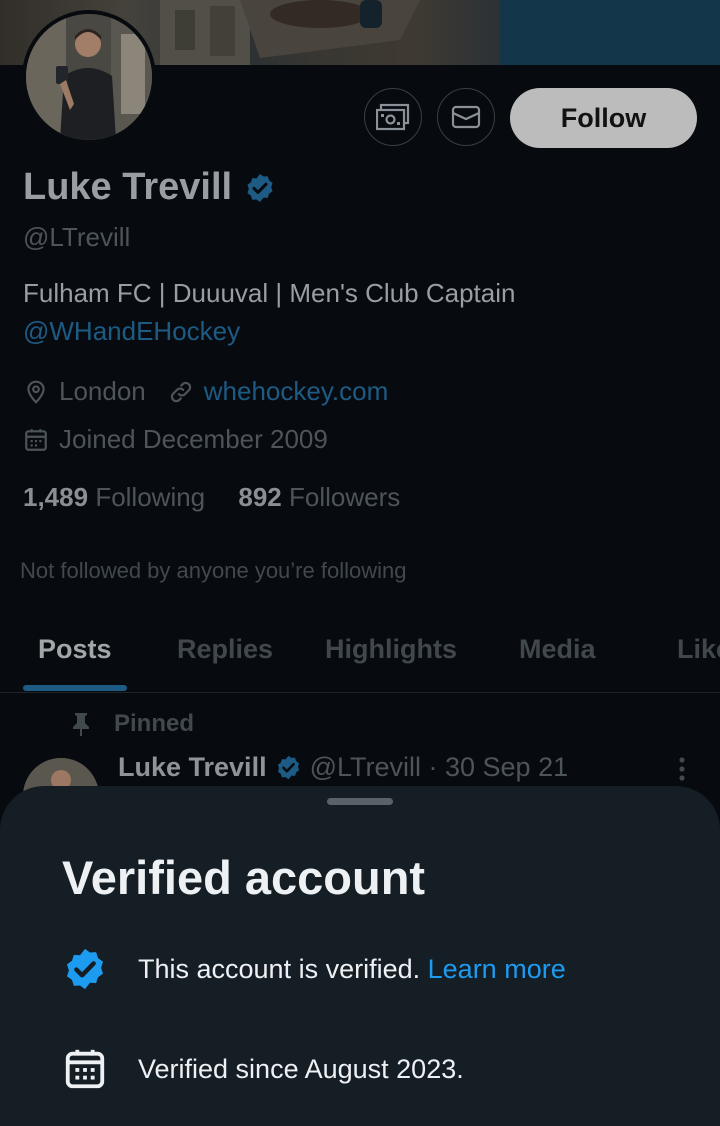  I want to click on pinned-label-row: Pinned, so click(132, 724).